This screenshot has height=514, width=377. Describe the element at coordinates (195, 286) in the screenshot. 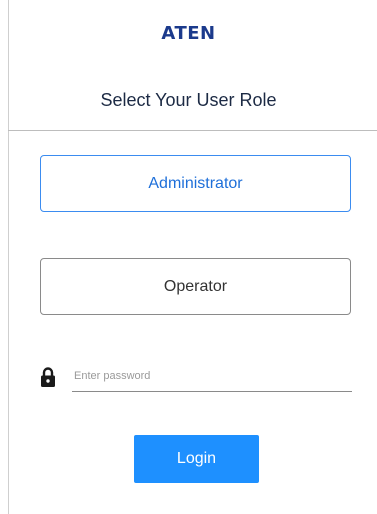

I see `operator-role-button: Operator` at that location.